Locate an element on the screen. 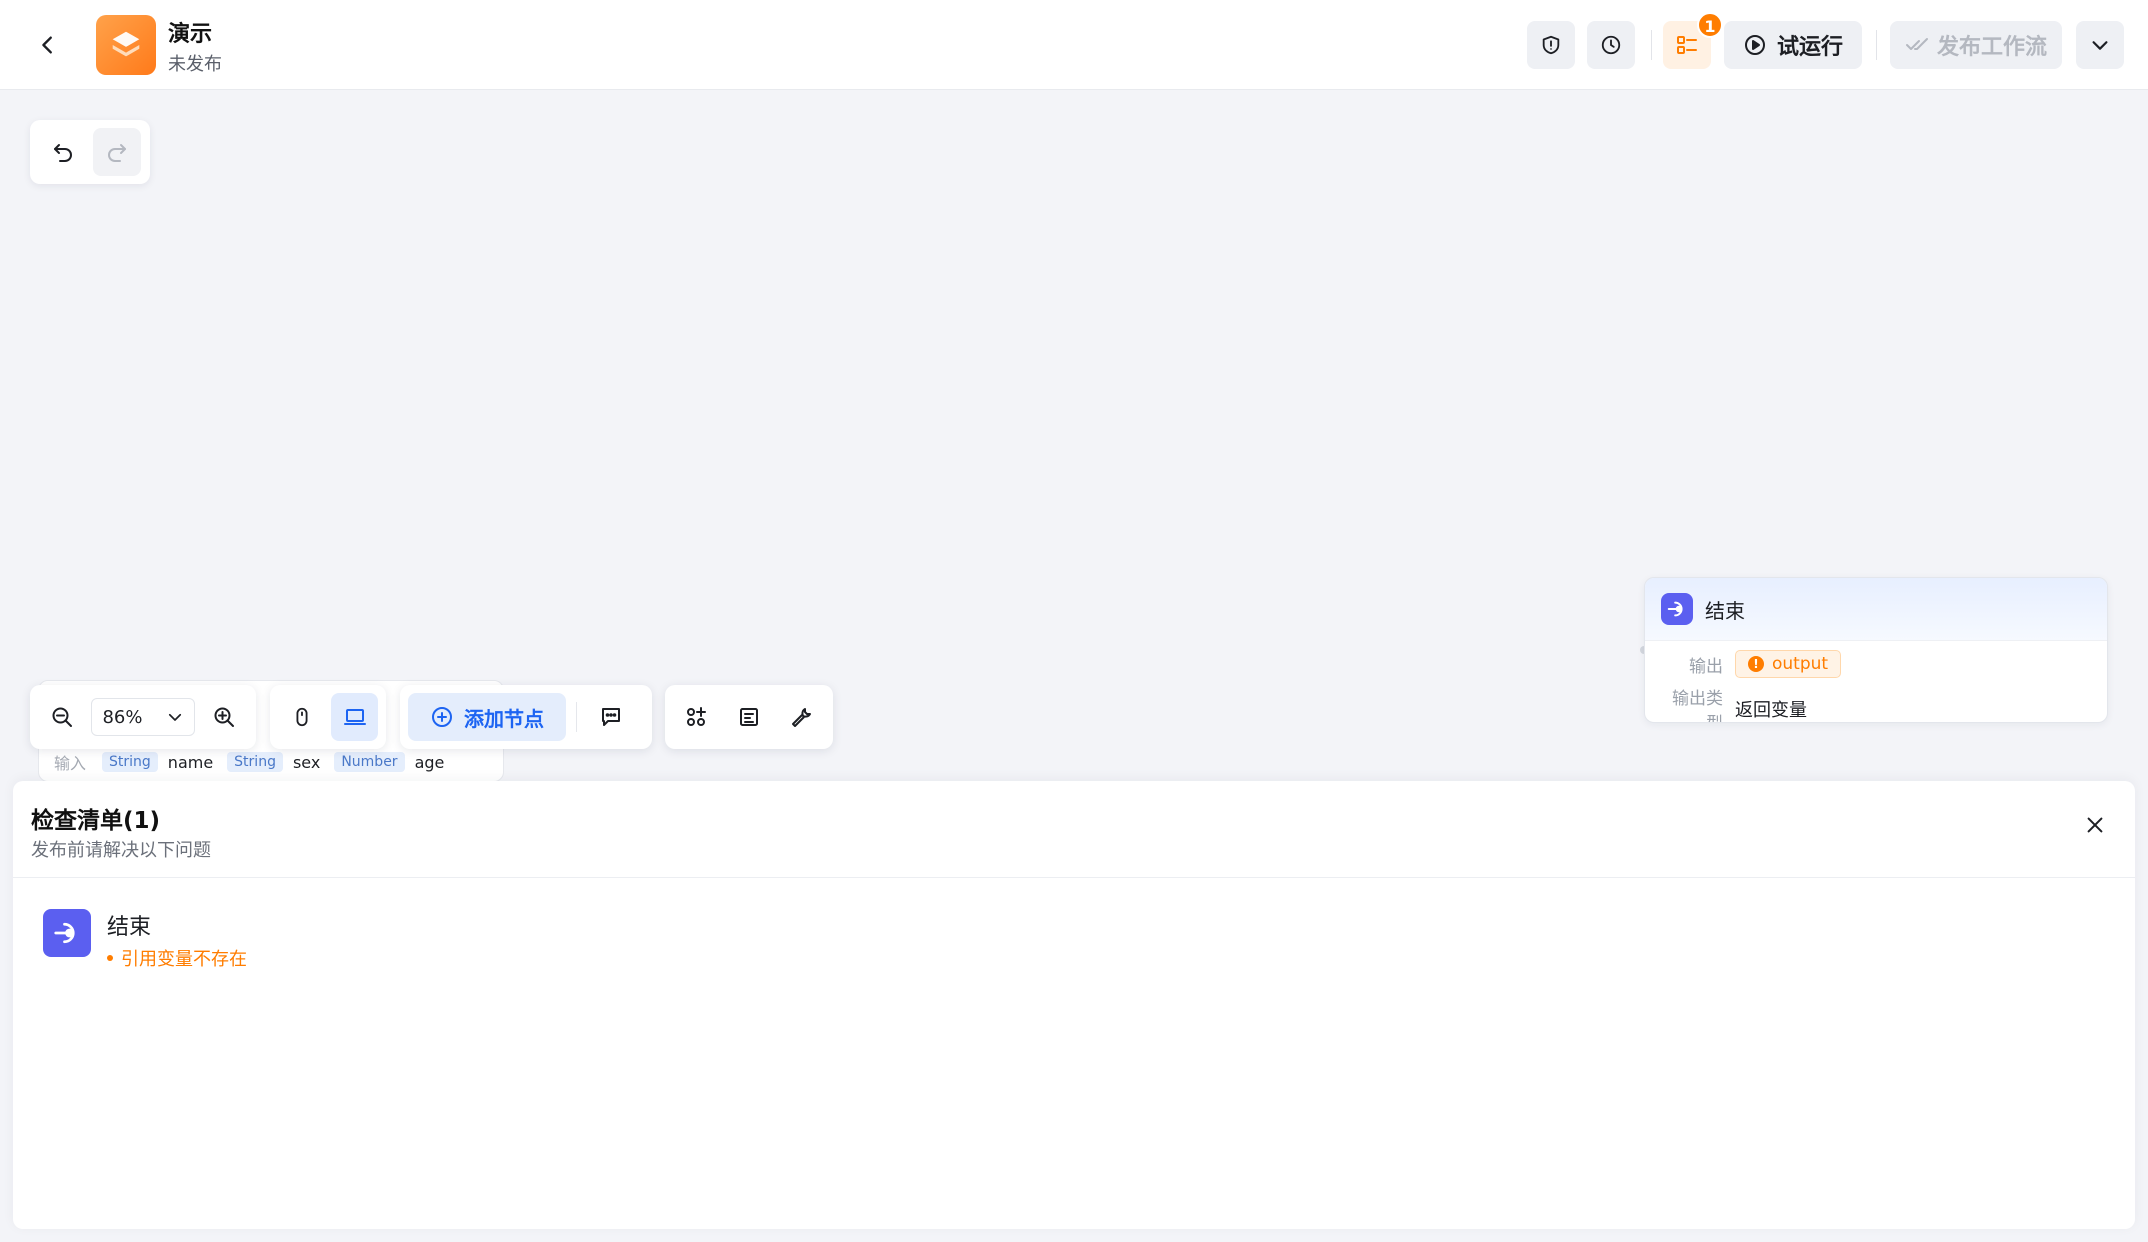 The height and width of the screenshot is (1242, 2148). redo-button is located at coordinates (117, 152).